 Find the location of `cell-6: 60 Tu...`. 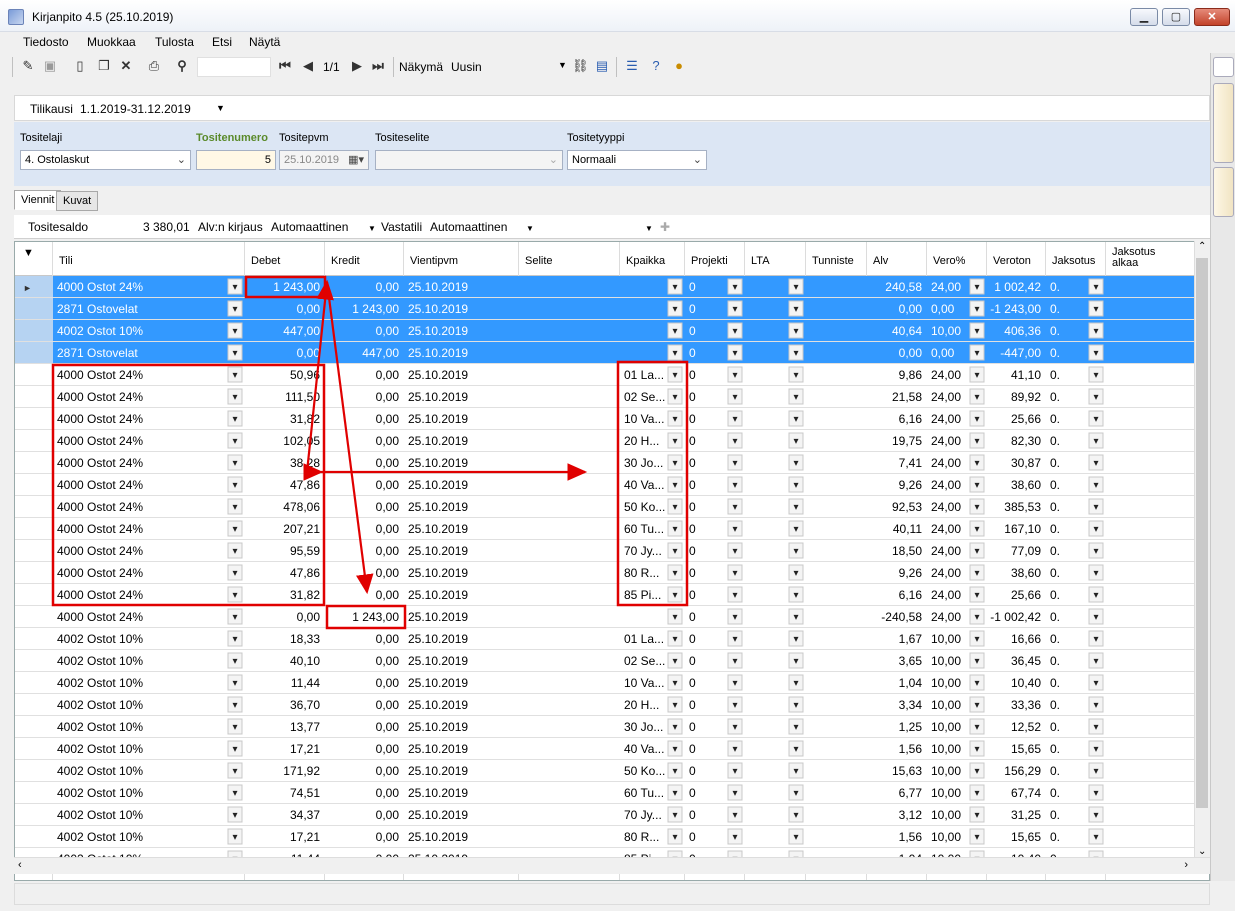

cell-6: 60 Tu... is located at coordinates (644, 529).